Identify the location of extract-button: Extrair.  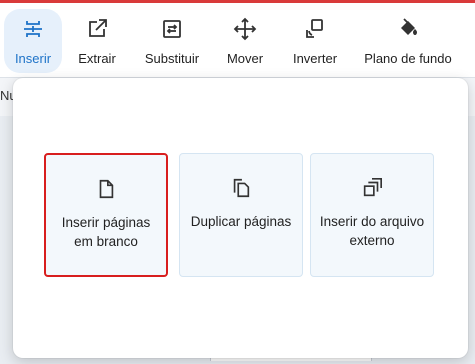
(97, 41).